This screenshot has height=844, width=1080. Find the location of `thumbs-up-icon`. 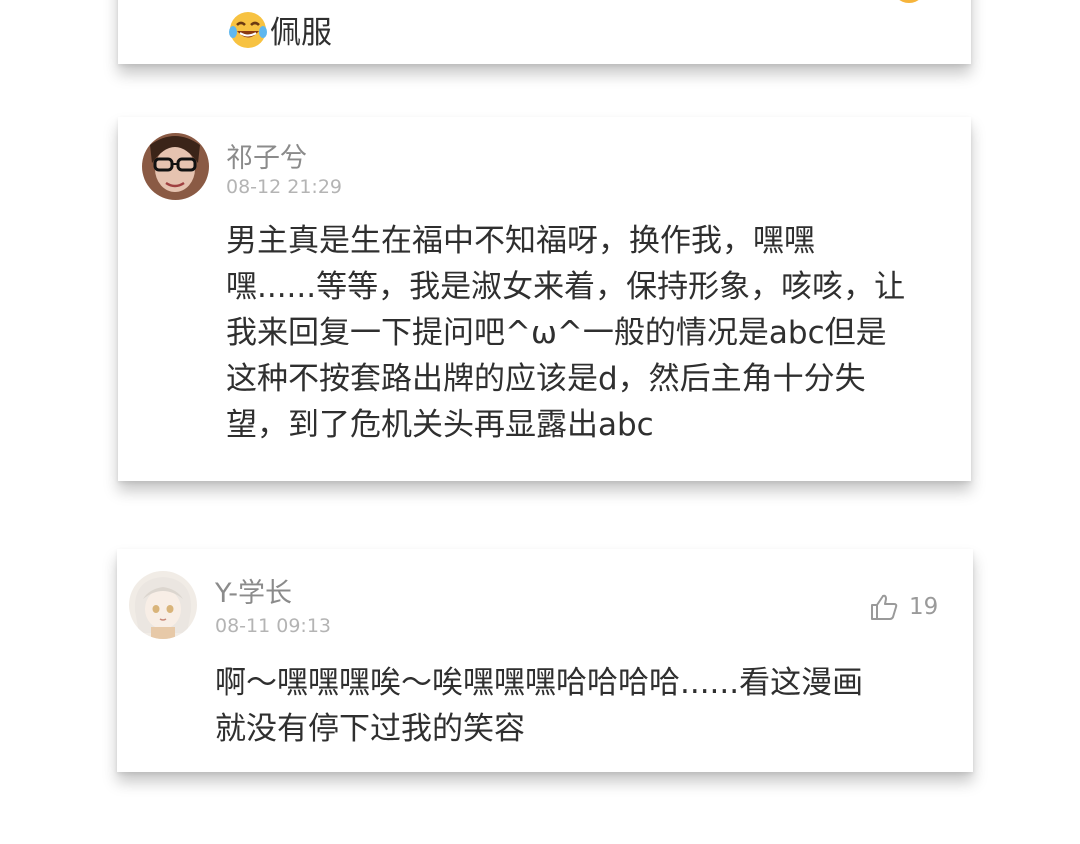

thumbs-up-icon is located at coordinates (884, 607).